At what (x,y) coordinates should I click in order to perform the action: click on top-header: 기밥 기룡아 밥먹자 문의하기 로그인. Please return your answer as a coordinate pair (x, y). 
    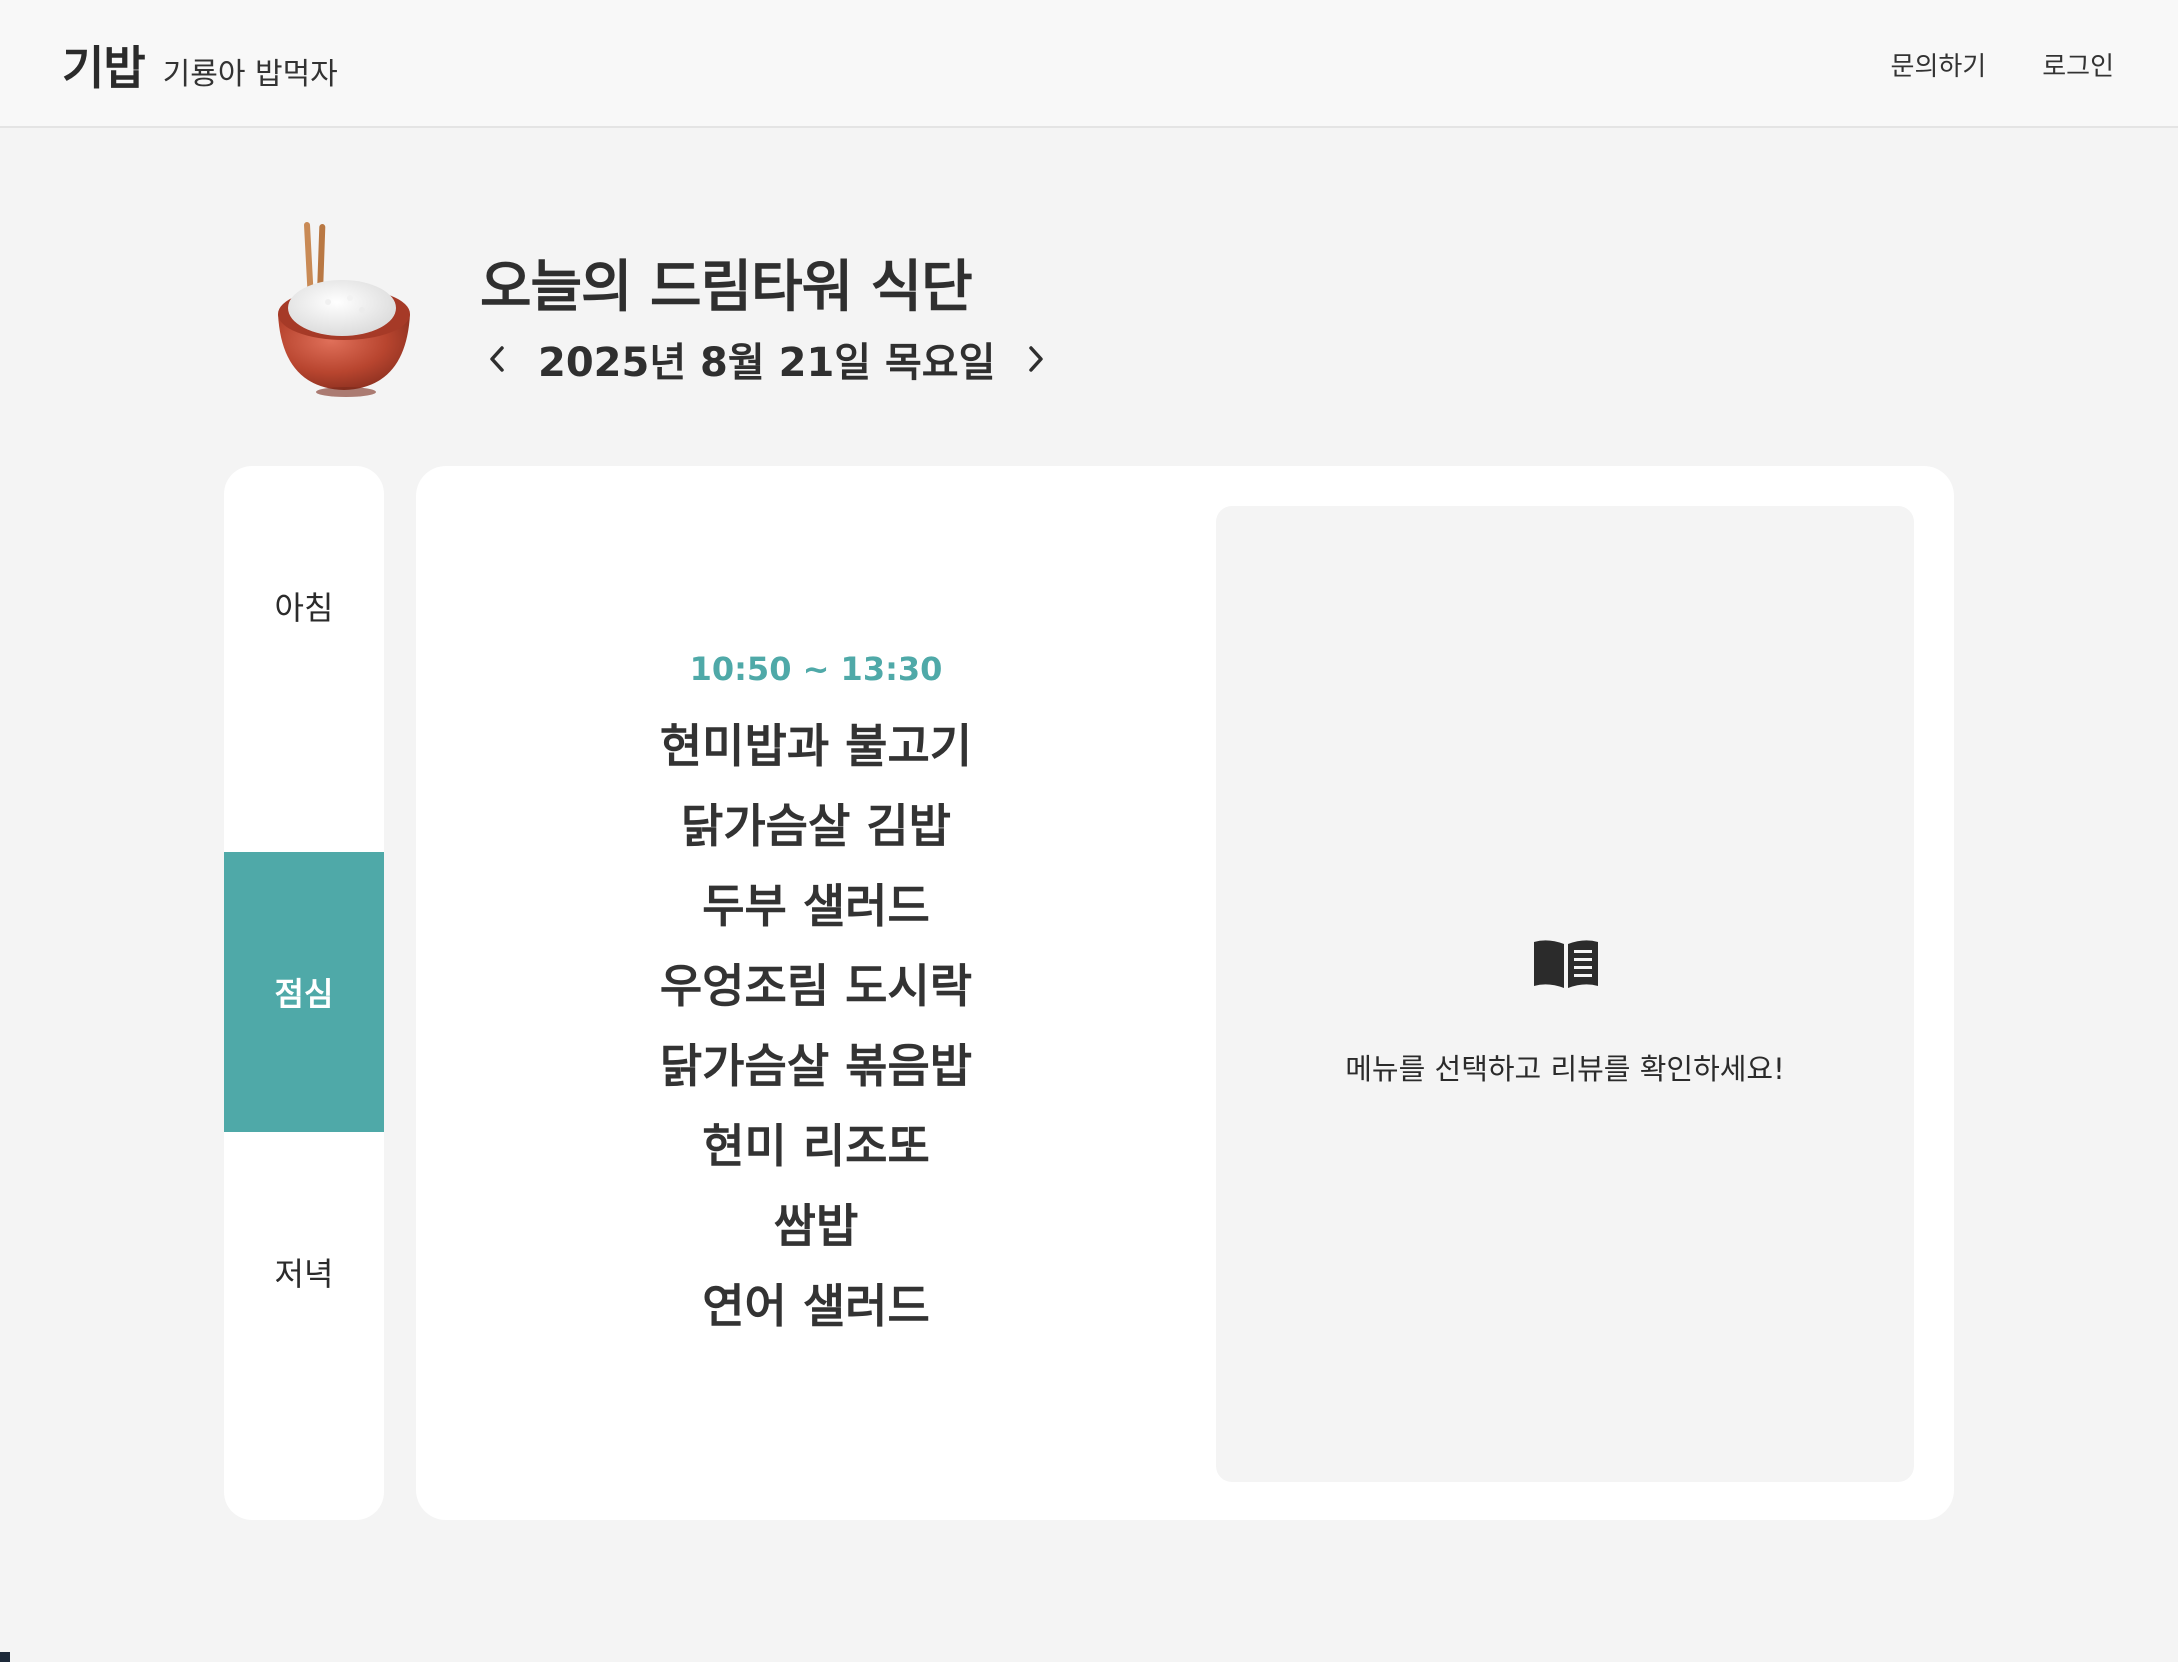
    Looking at the image, I should click on (1089, 64).